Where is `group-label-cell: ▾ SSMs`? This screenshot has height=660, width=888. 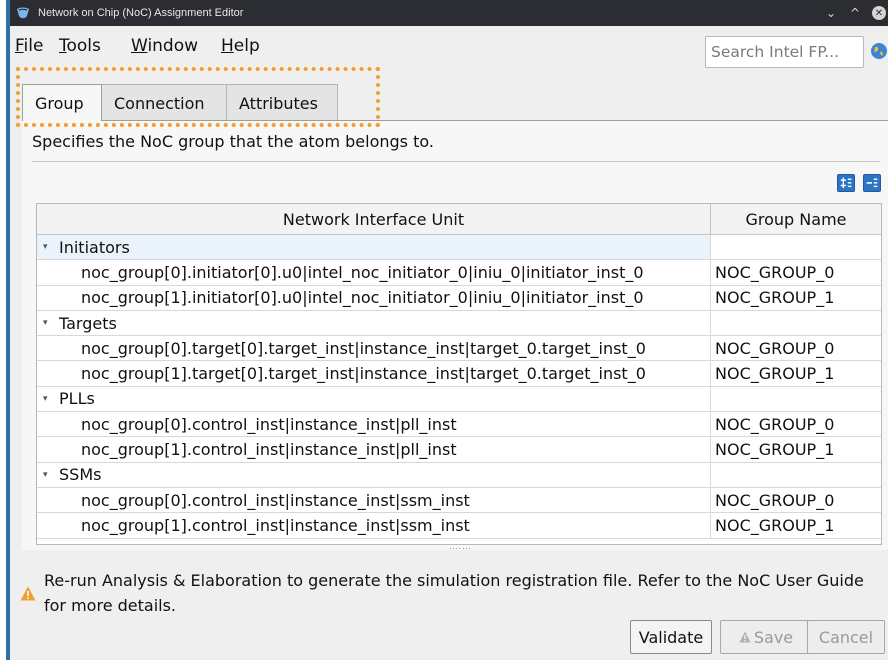
group-label-cell: ▾ SSMs is located at coordinates (374, 474).